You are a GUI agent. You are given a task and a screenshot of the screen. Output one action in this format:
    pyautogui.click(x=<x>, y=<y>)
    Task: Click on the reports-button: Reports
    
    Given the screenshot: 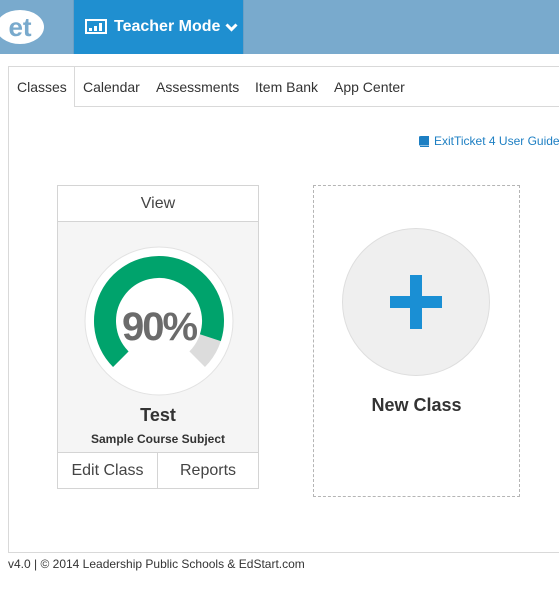 What is the action you would take?
    pyautogui.click(x=208, y=470)
    